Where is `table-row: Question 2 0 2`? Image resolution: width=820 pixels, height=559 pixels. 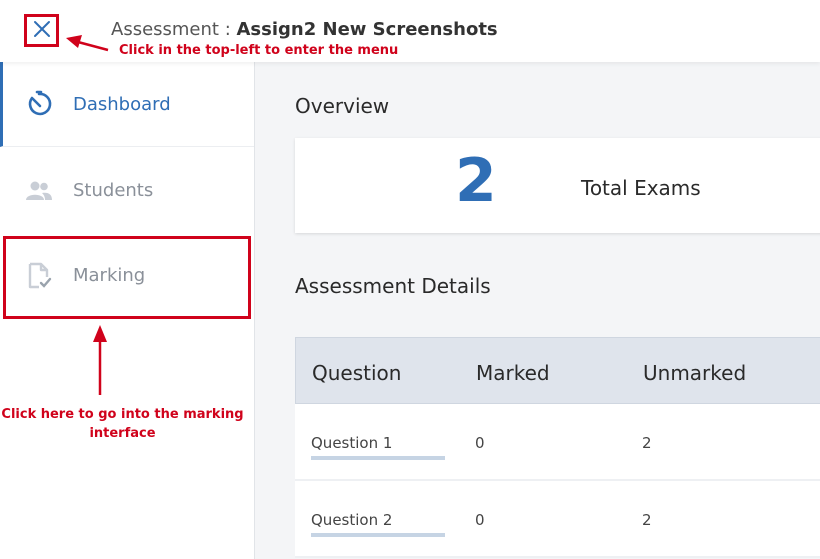 table-row: Question 2 0 2 is located at coordinates (557, 519).